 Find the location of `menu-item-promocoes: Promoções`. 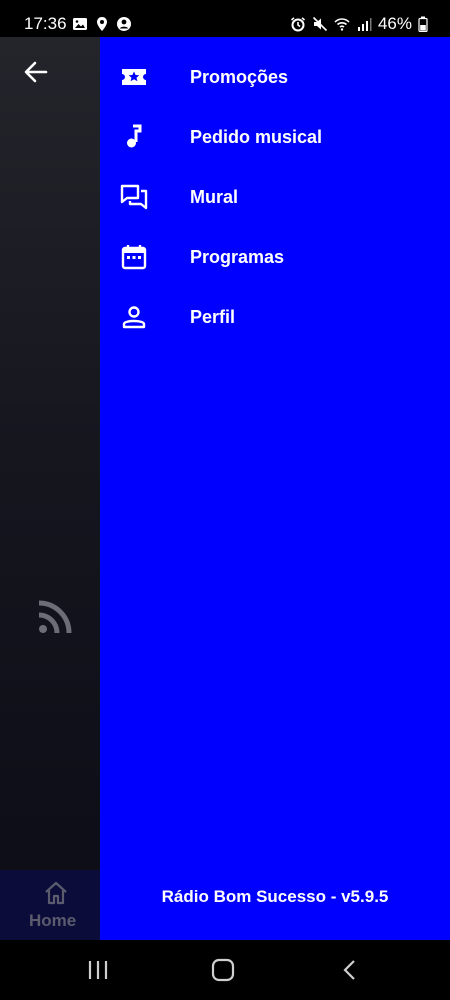

menu-item-promocoes: Promoções is located at coordinates (275, 77).